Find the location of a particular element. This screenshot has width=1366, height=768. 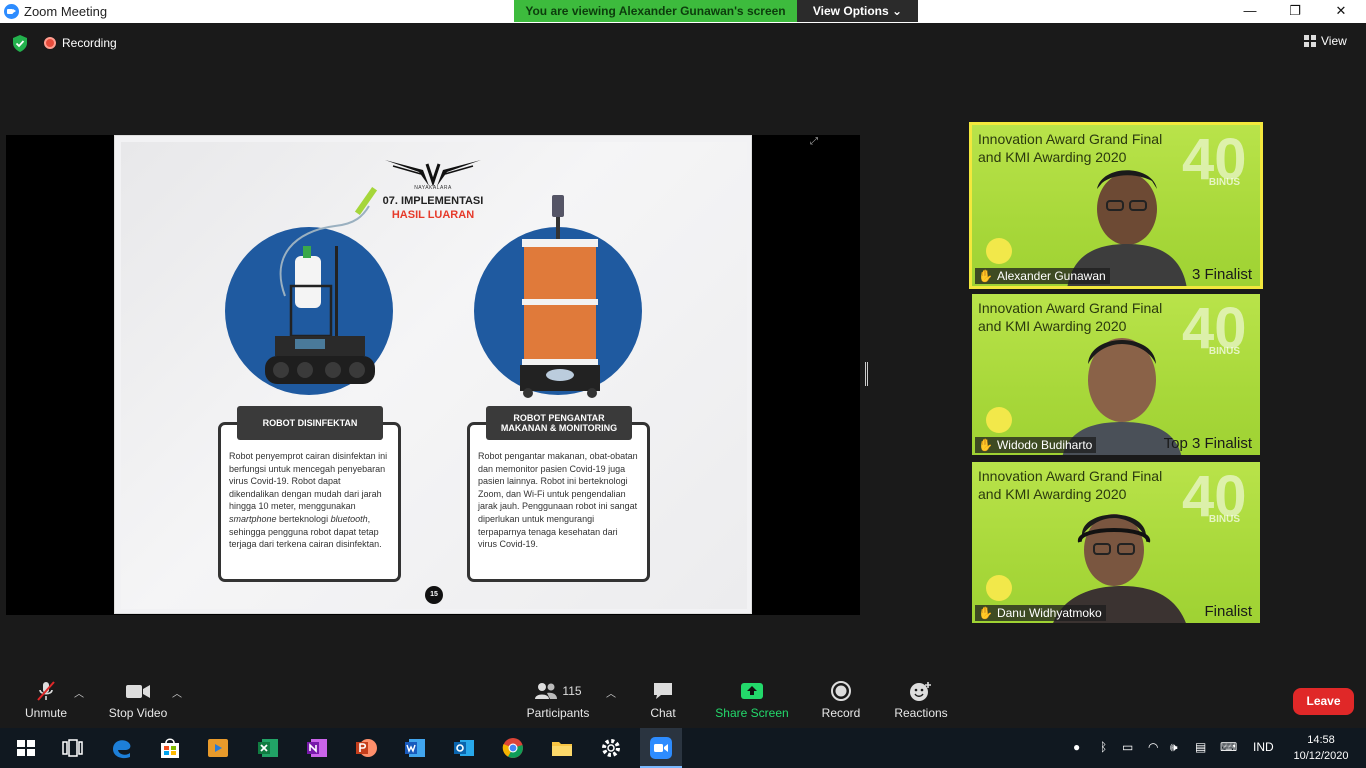

view-label: View is located at coordinates (1334, 41).